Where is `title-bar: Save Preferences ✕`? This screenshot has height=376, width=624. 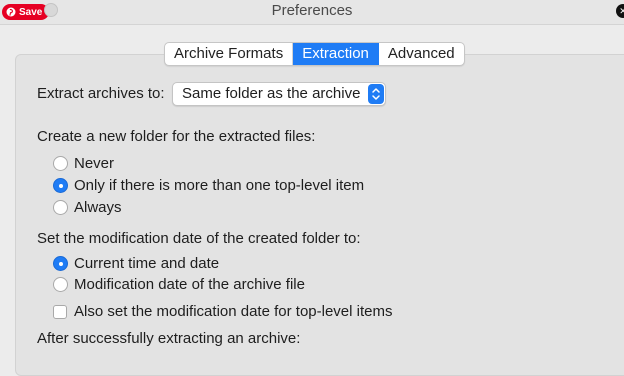
title-bar: Save Preferences ✕ is located at coordinates (312, 12).